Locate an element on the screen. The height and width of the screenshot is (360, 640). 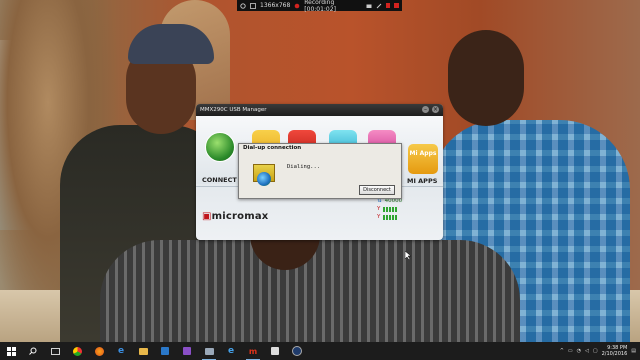
mi-apps-tile-label: Mi Apps is located at coordinates (423, 153).